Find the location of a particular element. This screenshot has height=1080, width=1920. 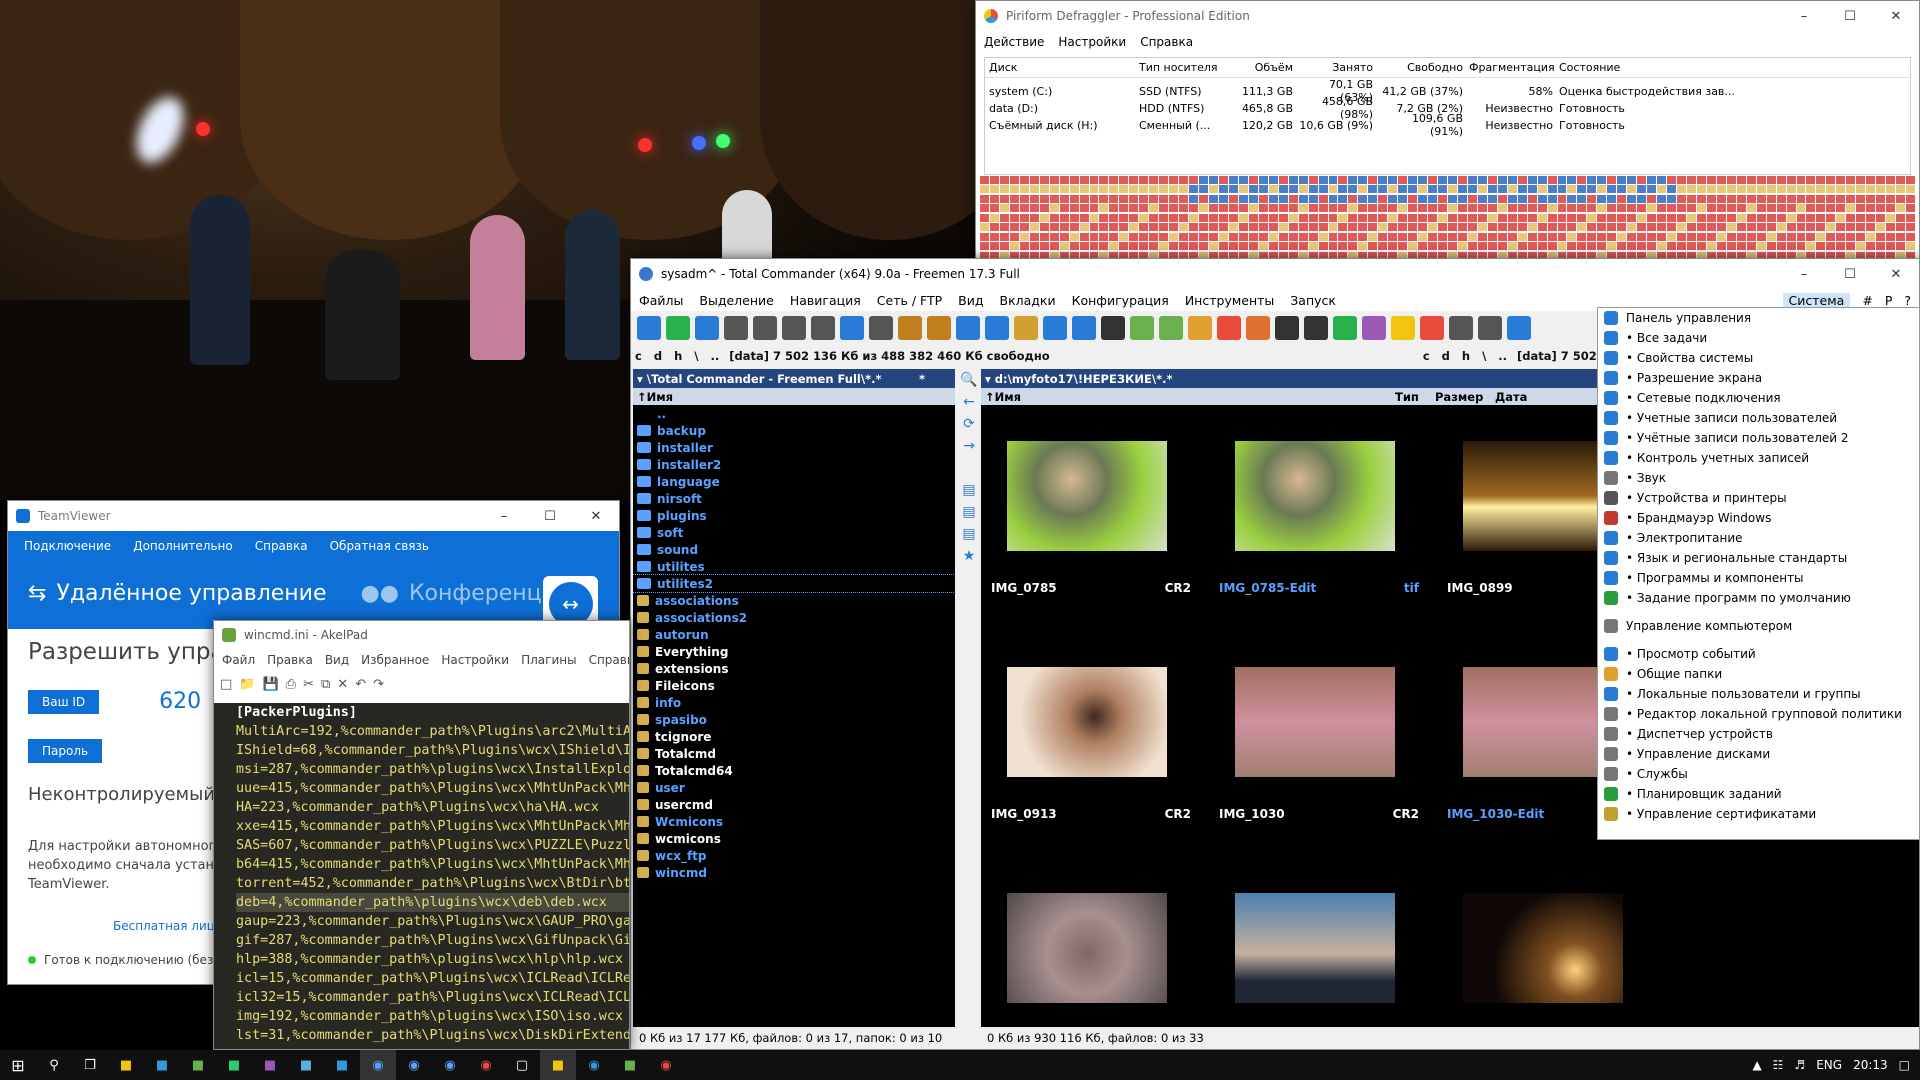

menu-item: Вкладки is located at coordinates (1028, 300).